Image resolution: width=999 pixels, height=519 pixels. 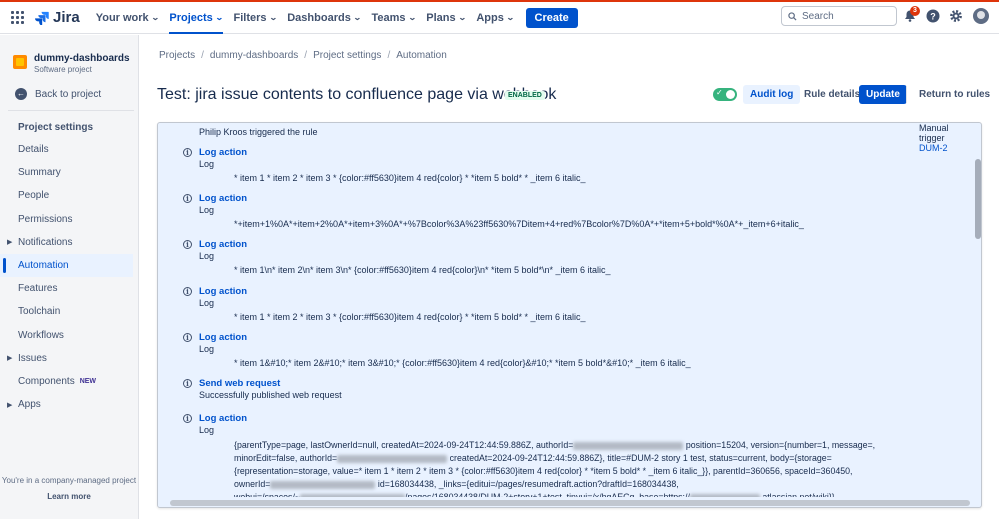 I want to click on back-to-project-link: ← Back to project, so click(x=58, y=94).